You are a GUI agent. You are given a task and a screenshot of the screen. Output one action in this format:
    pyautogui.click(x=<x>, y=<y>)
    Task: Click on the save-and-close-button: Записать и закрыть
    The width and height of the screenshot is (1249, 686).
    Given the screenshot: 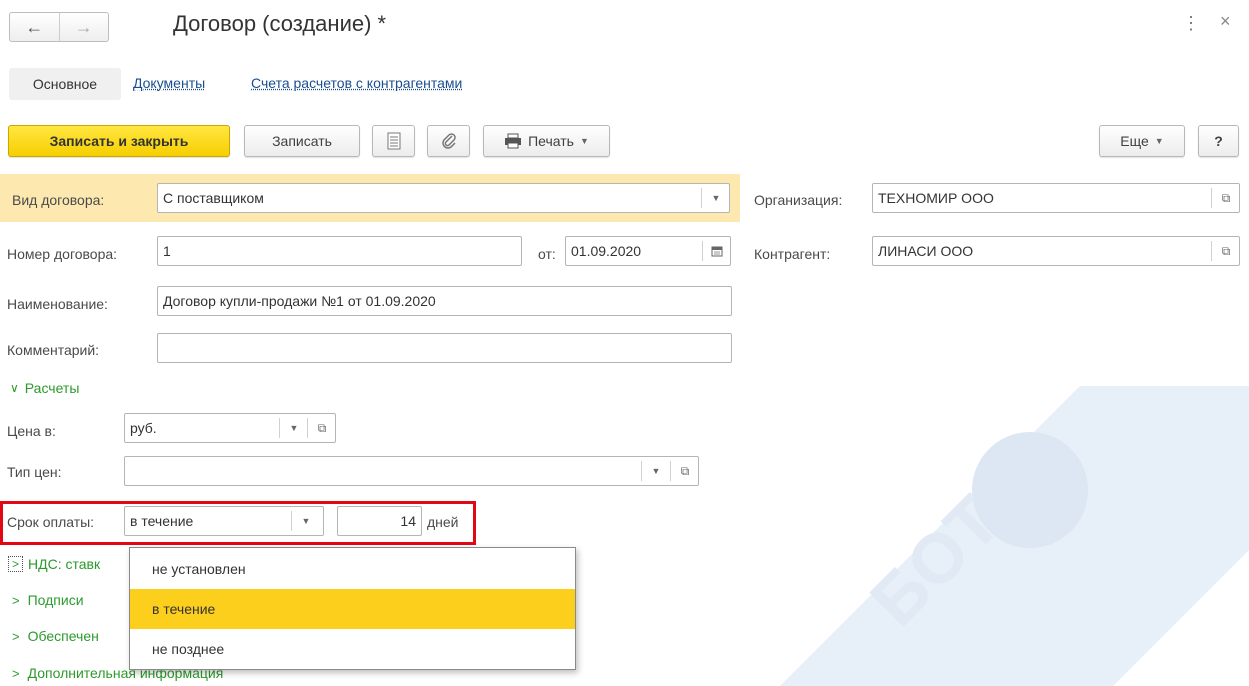 What is the action you would take?
    pyautogui.click(x=119, y=141)
    